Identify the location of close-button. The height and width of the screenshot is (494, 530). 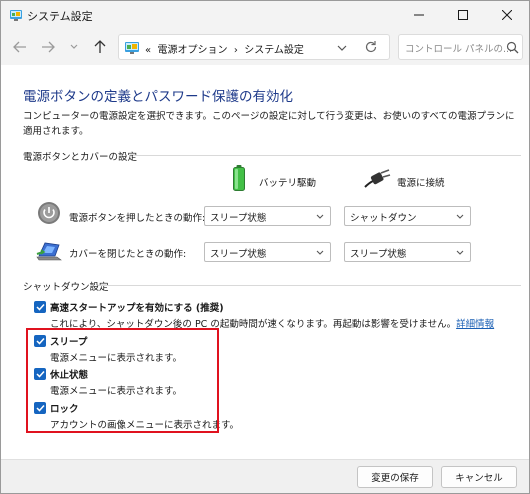
(507, 15).